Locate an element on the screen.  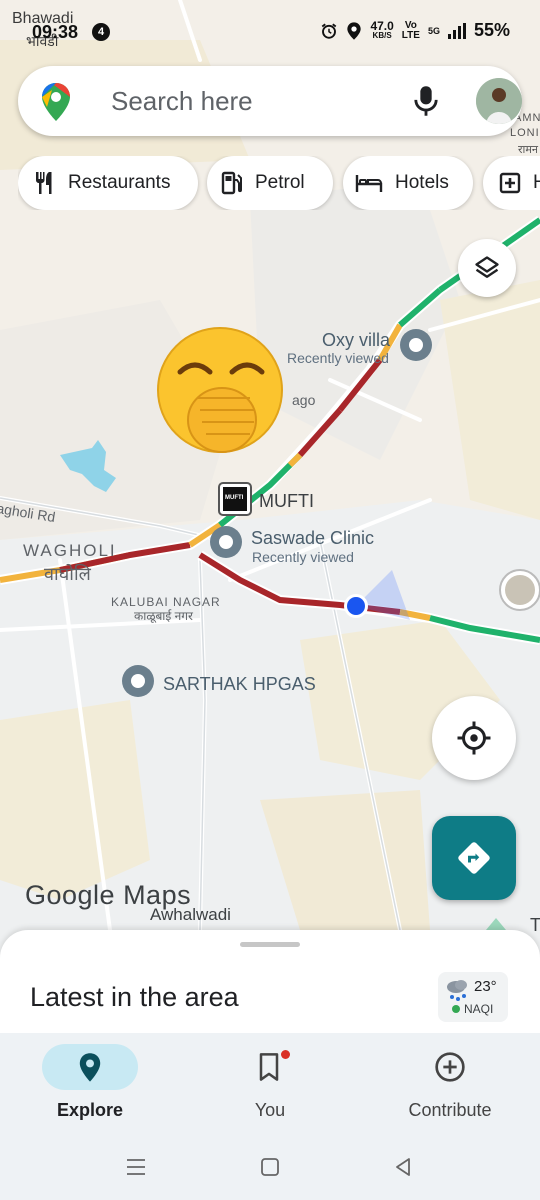
chip-hospitals: H is located at coordinates (511, 183).